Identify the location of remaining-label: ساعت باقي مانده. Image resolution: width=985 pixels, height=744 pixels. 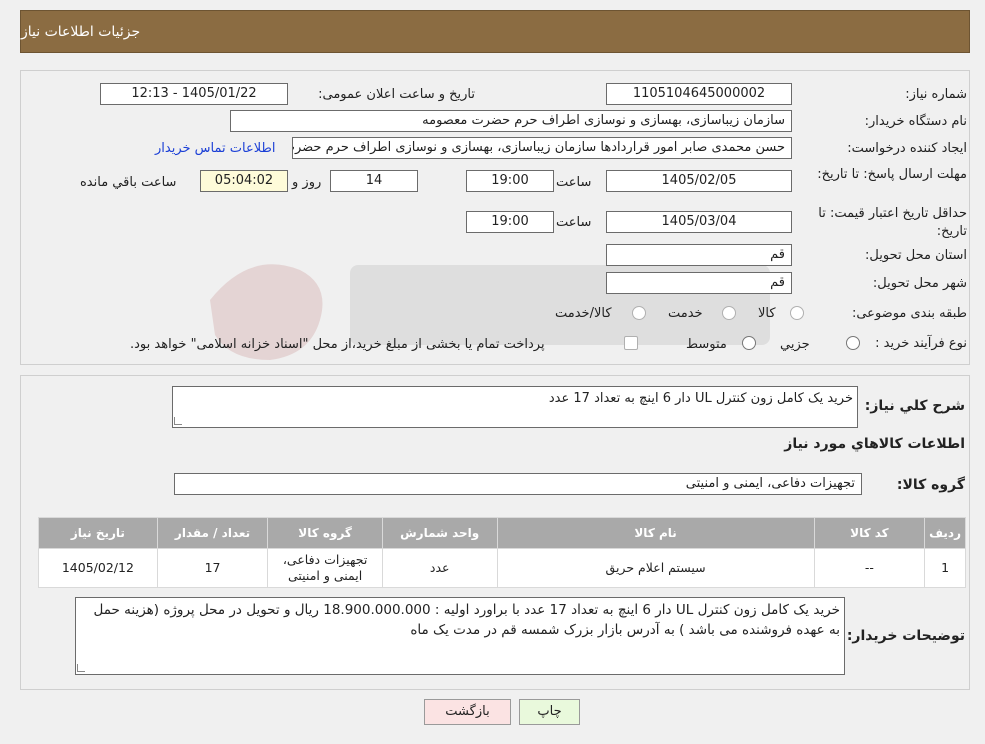
(128, 182).